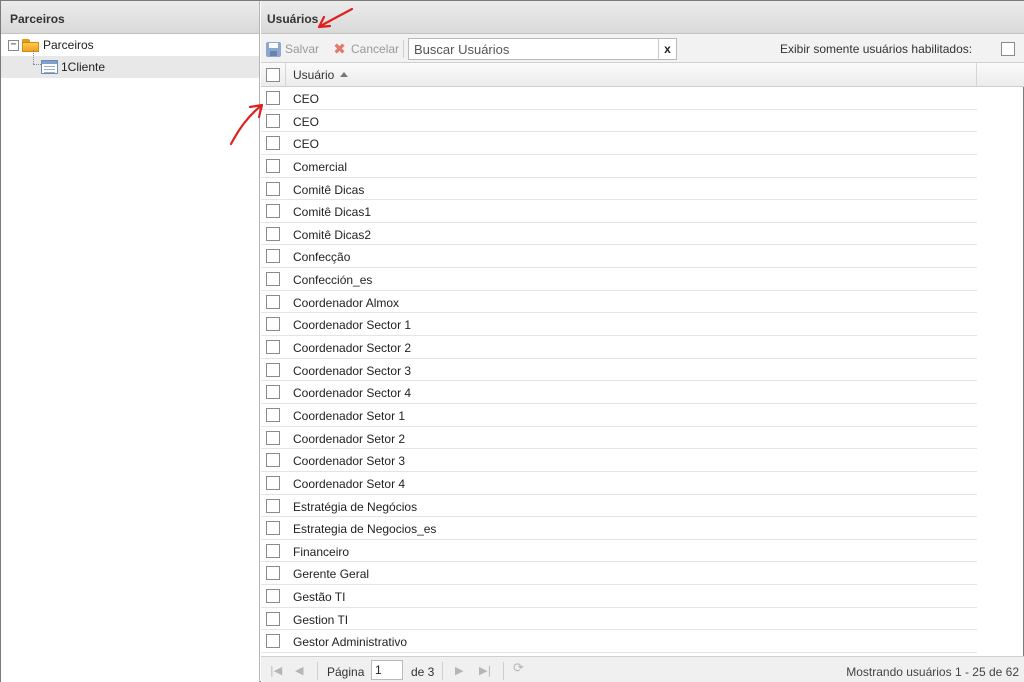 This screenshot has height=682, width=1024. Describe the element at coordinates (331, 574) in the screenshot. I see `user-name-cell: Gerente Geral` at that location.